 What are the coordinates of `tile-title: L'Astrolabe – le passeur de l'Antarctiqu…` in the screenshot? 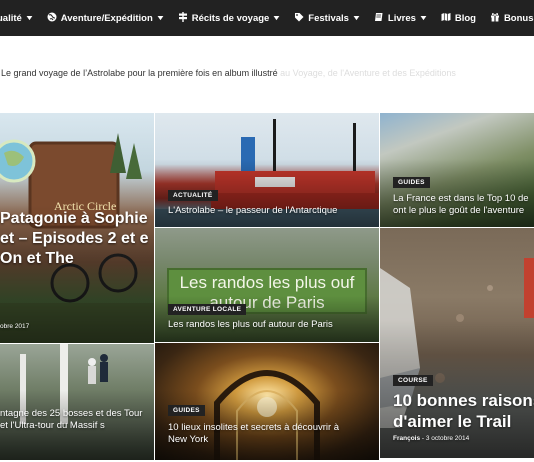 It's located at (270, 211).